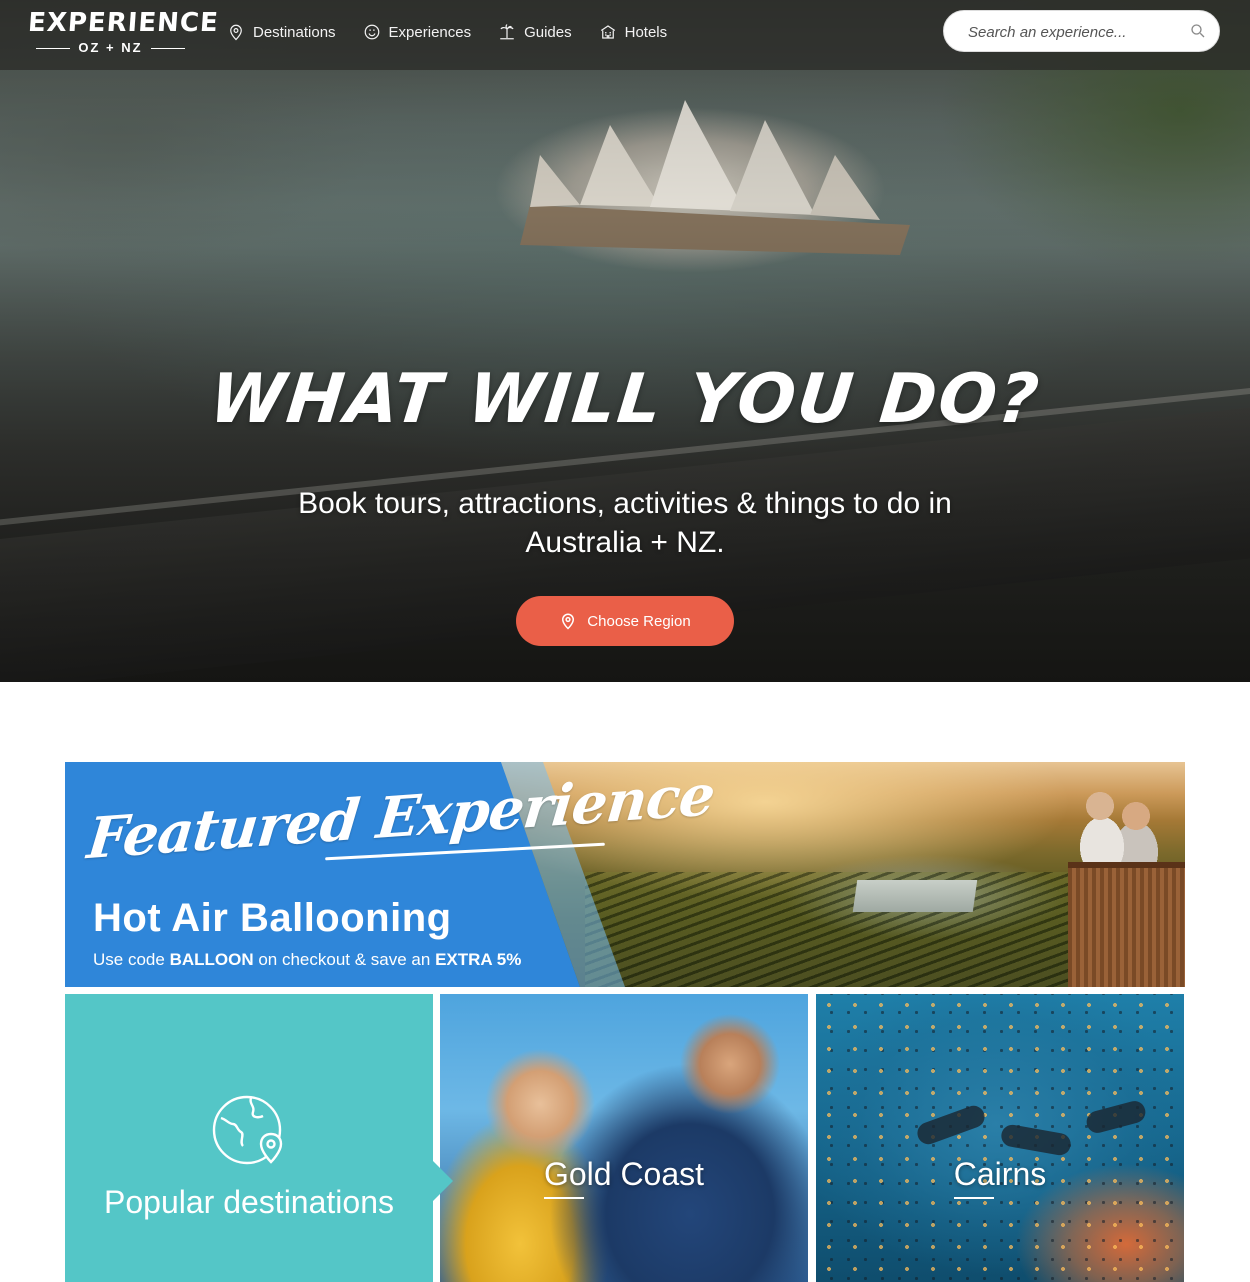 The width and height of the screenshot is (1250, 1282). I want to click on destination-tile-cairns: Cairns, so click(1000, 1138).